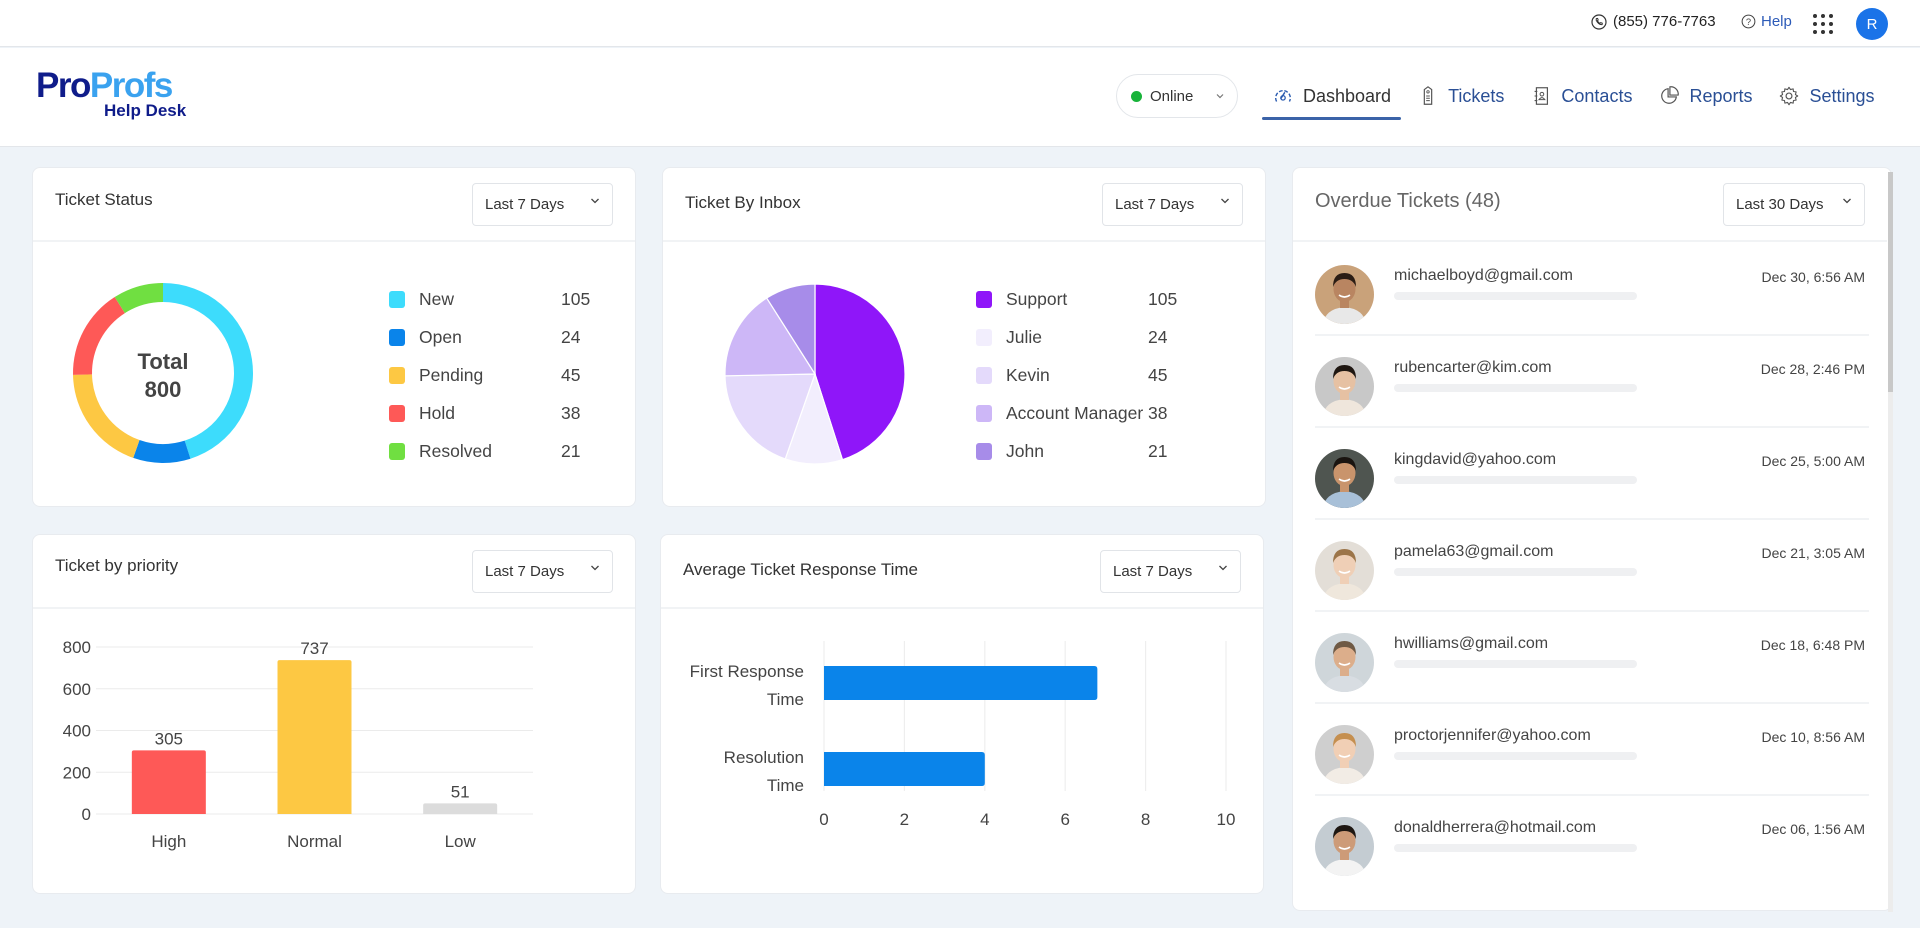  Describe the element at coordinates (764, 757) in the screenshot. I see `y-category-label: Resolution` at that location.